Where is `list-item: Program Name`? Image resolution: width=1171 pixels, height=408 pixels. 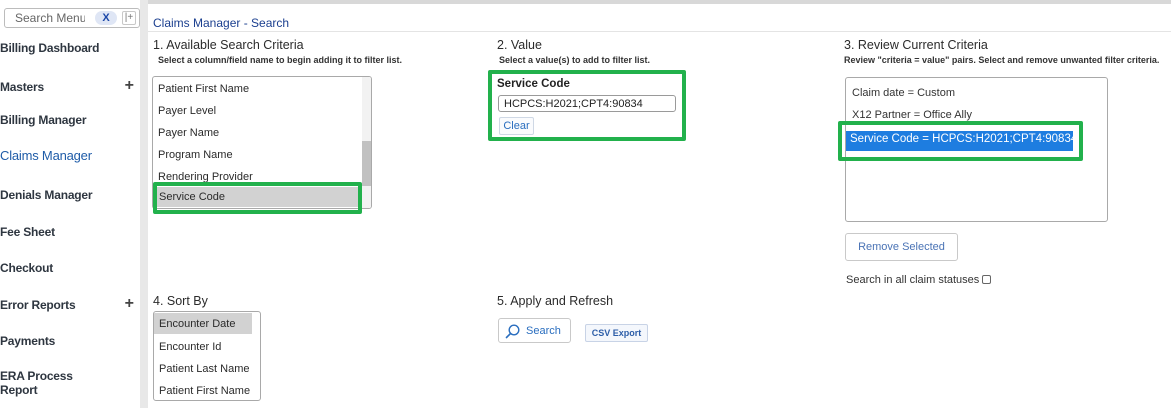
list-item: Program Name is located at coordinates (195, 155).